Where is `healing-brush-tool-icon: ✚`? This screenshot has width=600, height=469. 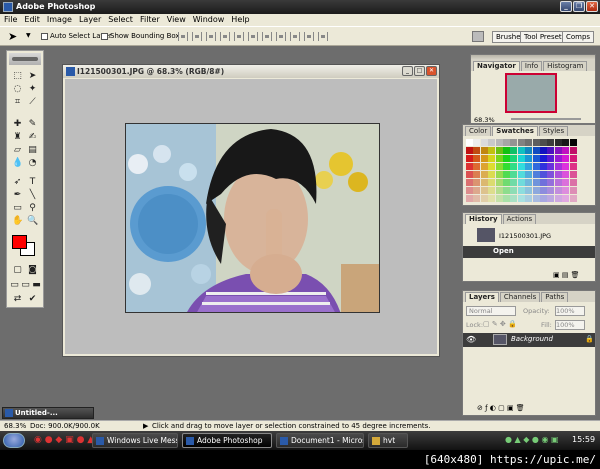 healing-brush-tool-icon: ✚ is located at coordinates (17, 124).